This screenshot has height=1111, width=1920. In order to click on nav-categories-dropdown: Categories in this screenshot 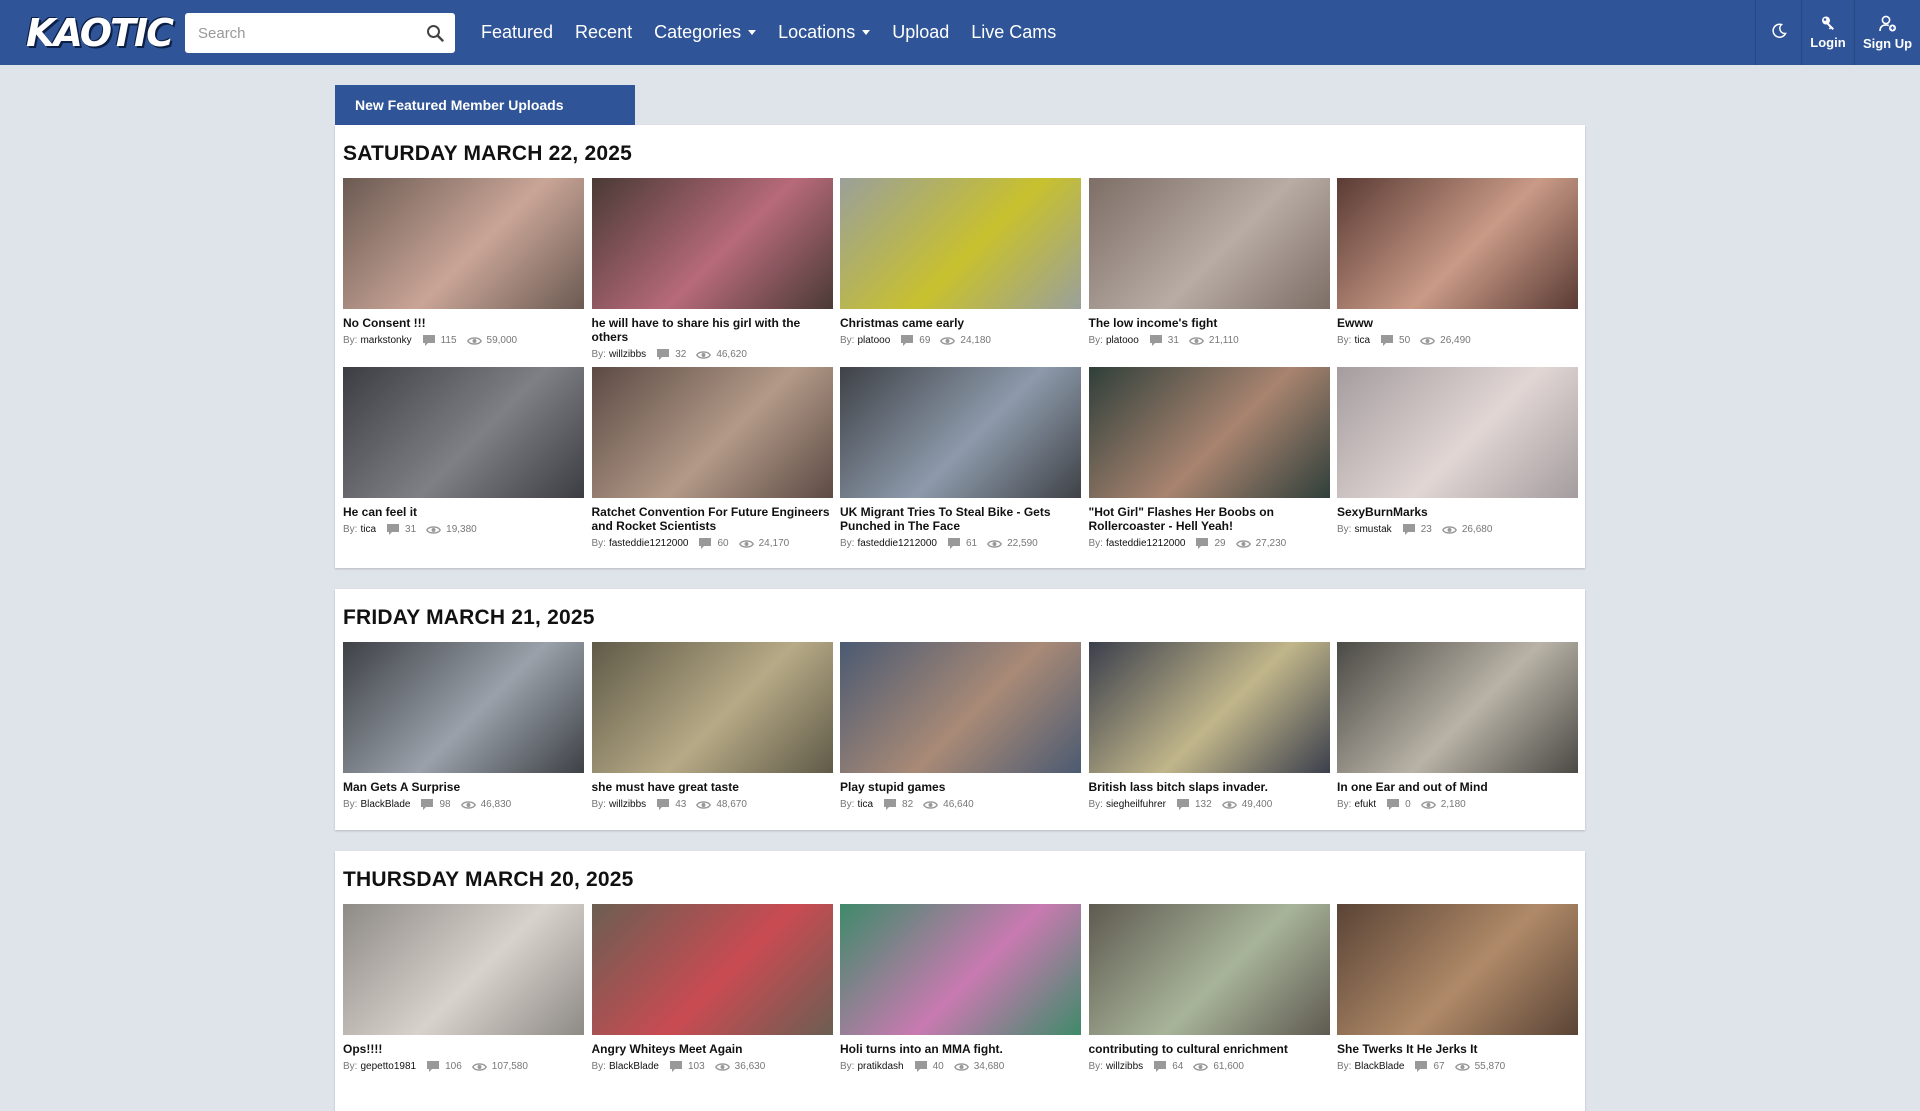, I will do `click(705, 32)`.